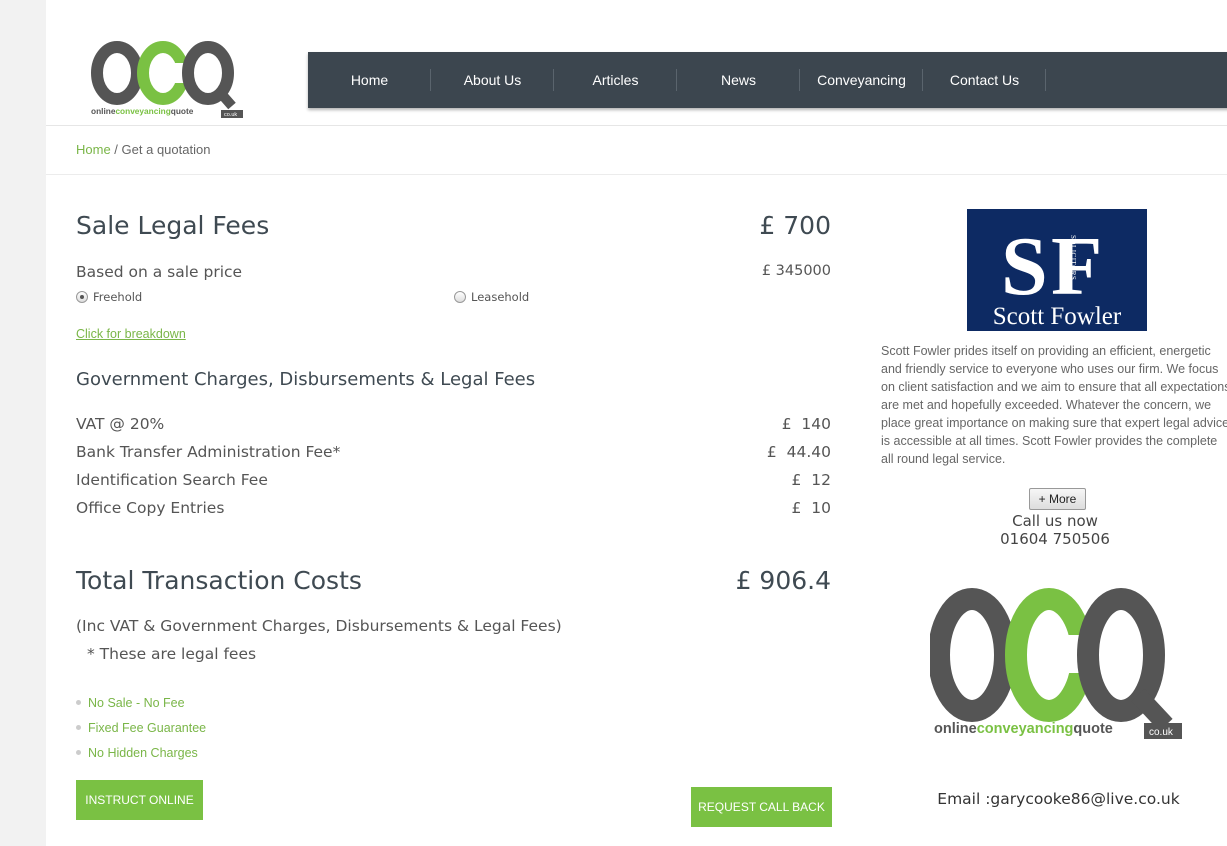 Image resolution: width=1227 pixels, height=846 pixels. I want to click on fee-amount: £ 10, so click(811, 508).